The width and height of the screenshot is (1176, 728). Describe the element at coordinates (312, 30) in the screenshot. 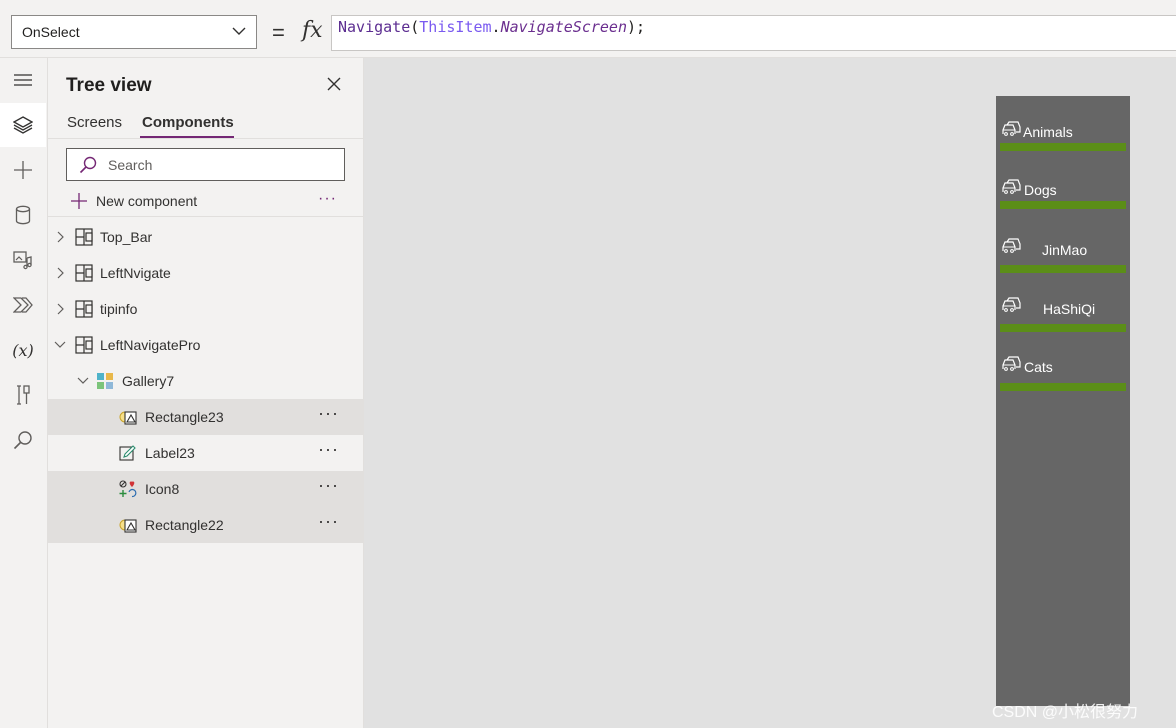

I see `fx-icon: fx` at that location.